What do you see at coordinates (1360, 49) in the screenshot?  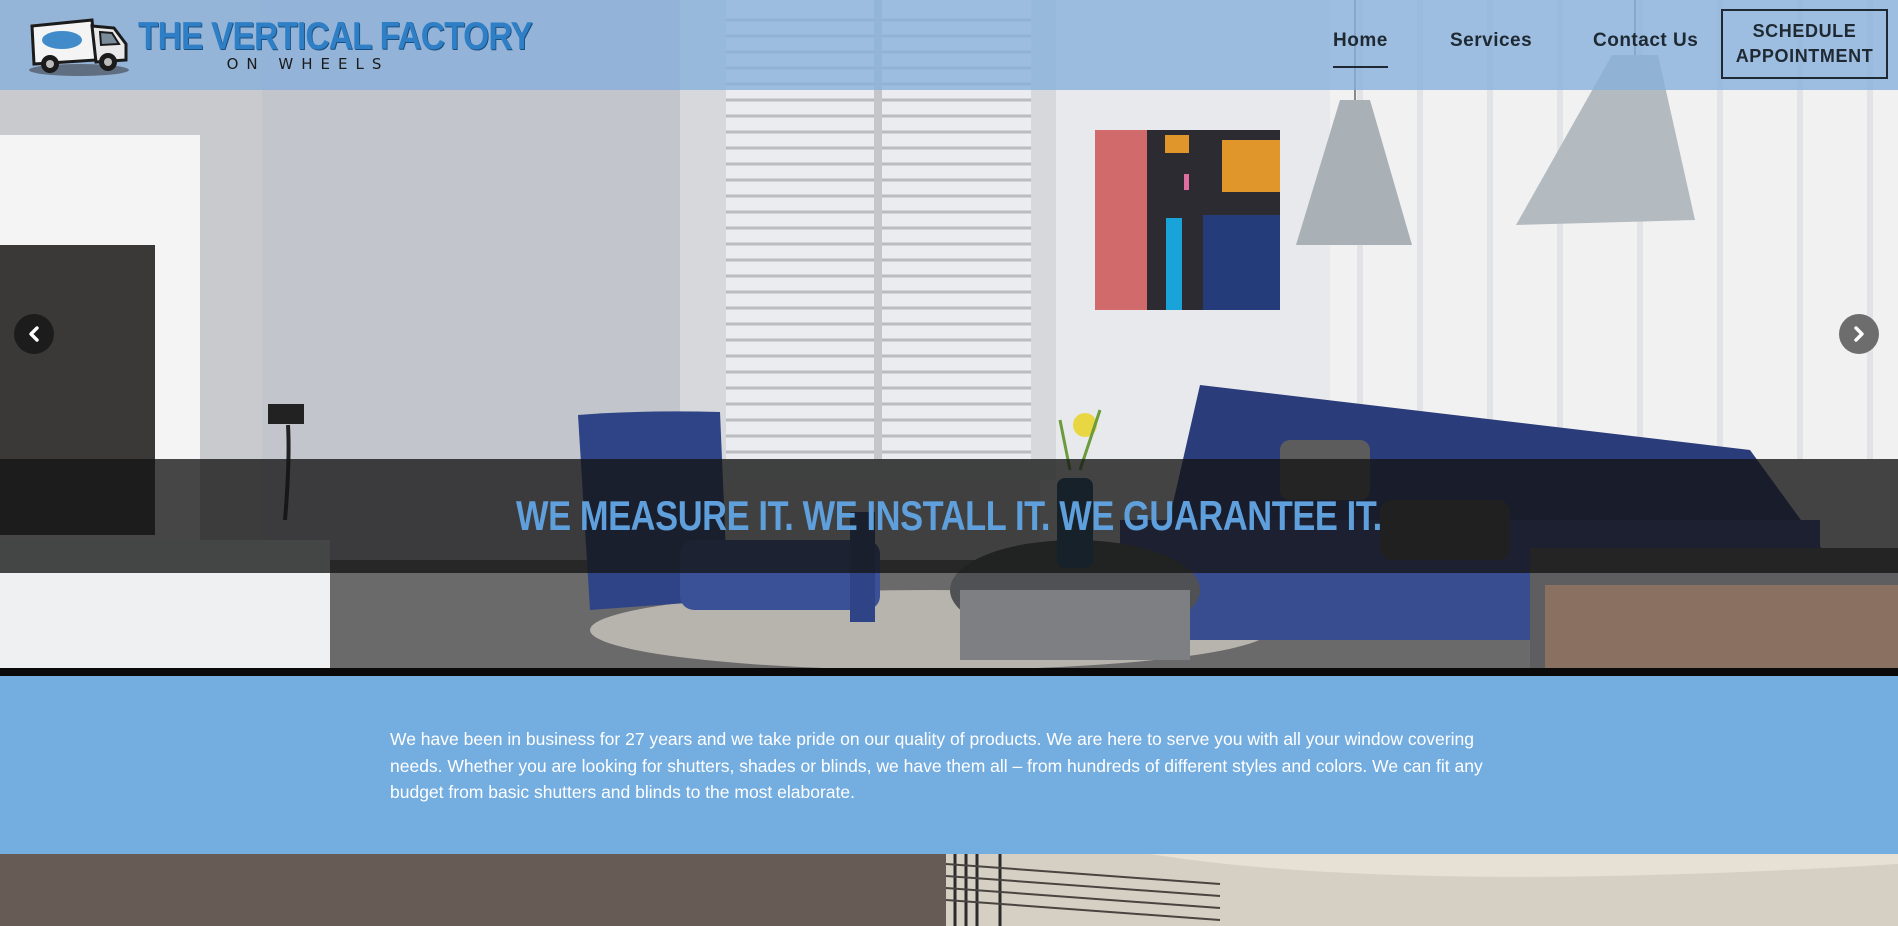 I see `nav-item-home: Home` at bounding box center [1360, 49].